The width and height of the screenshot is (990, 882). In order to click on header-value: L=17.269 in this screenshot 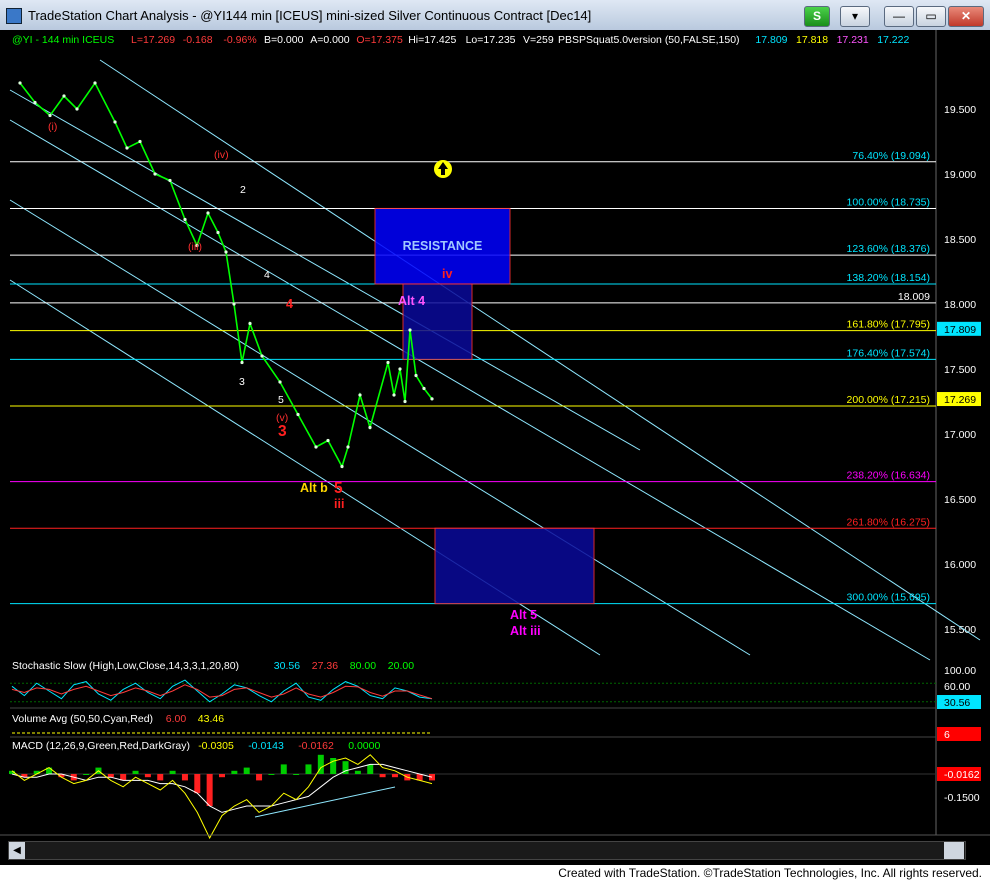, I will do `click(153, 40)`.